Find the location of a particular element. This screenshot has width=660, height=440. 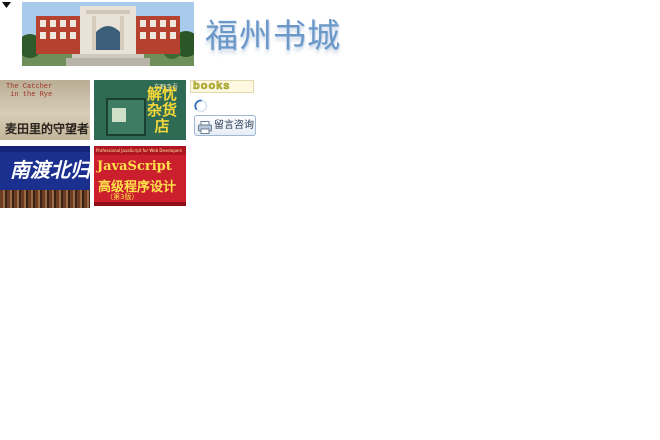

book-cover-nandu-beigui: 南渡北归 is located at coordinates (45, 177).